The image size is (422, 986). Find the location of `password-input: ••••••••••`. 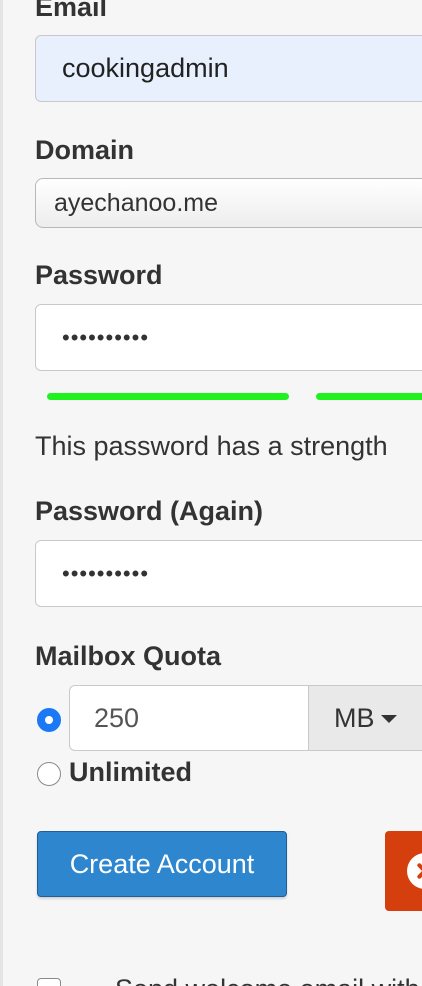

password-input: •••••••••• is located at coordinates (228, 337).